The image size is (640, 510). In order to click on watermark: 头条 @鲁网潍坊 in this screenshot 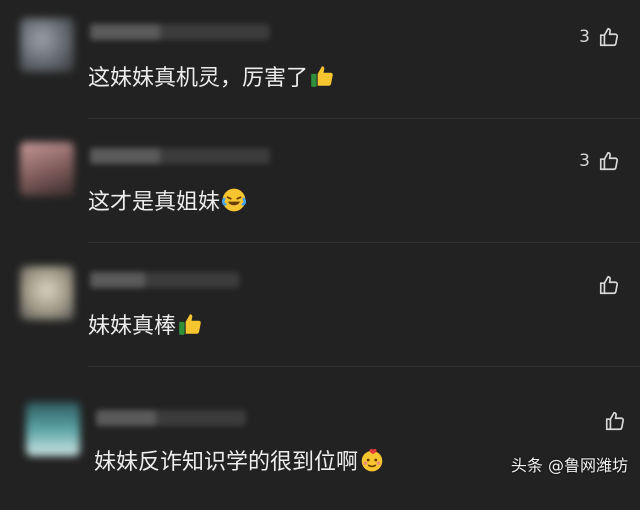, I will do `click(569, 465)`.